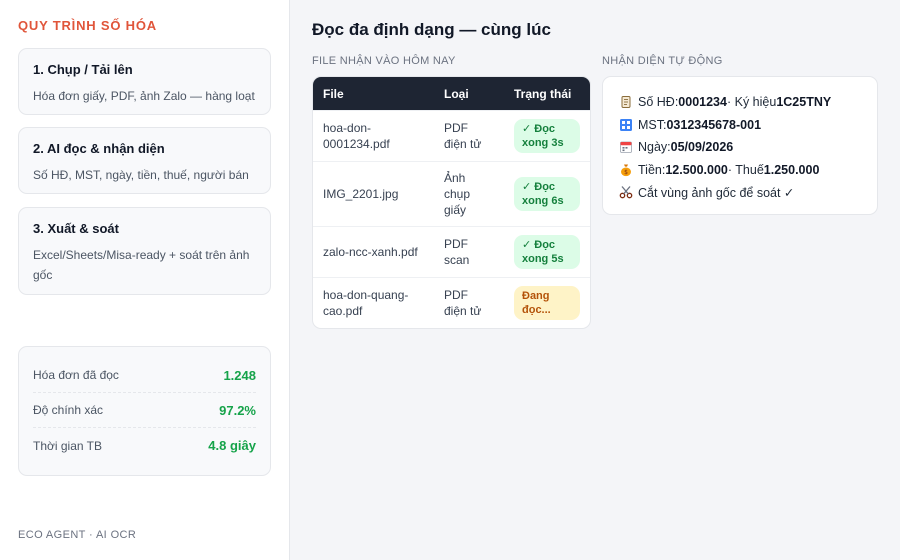 The height and width of the screenshot is (560, 900). What do you see at coordinates (626, 147) in the screenshot?
I see `calendar-icon` at bounding box center [626, 147].